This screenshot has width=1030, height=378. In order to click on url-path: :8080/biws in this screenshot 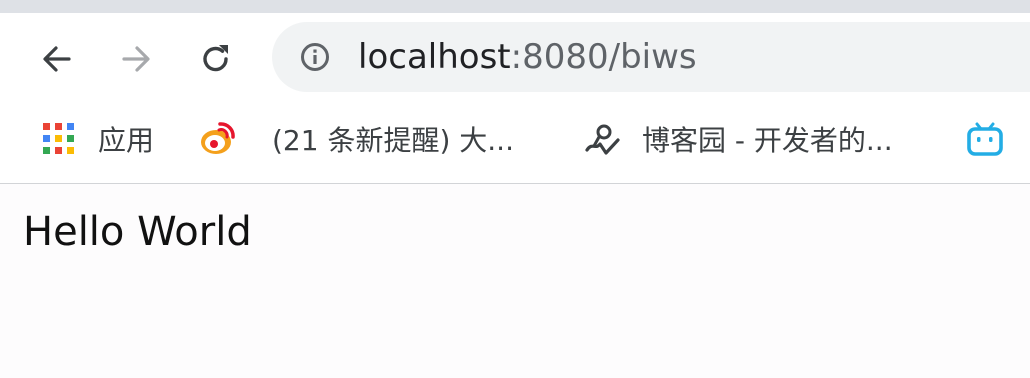, I will do `click(603, 57)`.